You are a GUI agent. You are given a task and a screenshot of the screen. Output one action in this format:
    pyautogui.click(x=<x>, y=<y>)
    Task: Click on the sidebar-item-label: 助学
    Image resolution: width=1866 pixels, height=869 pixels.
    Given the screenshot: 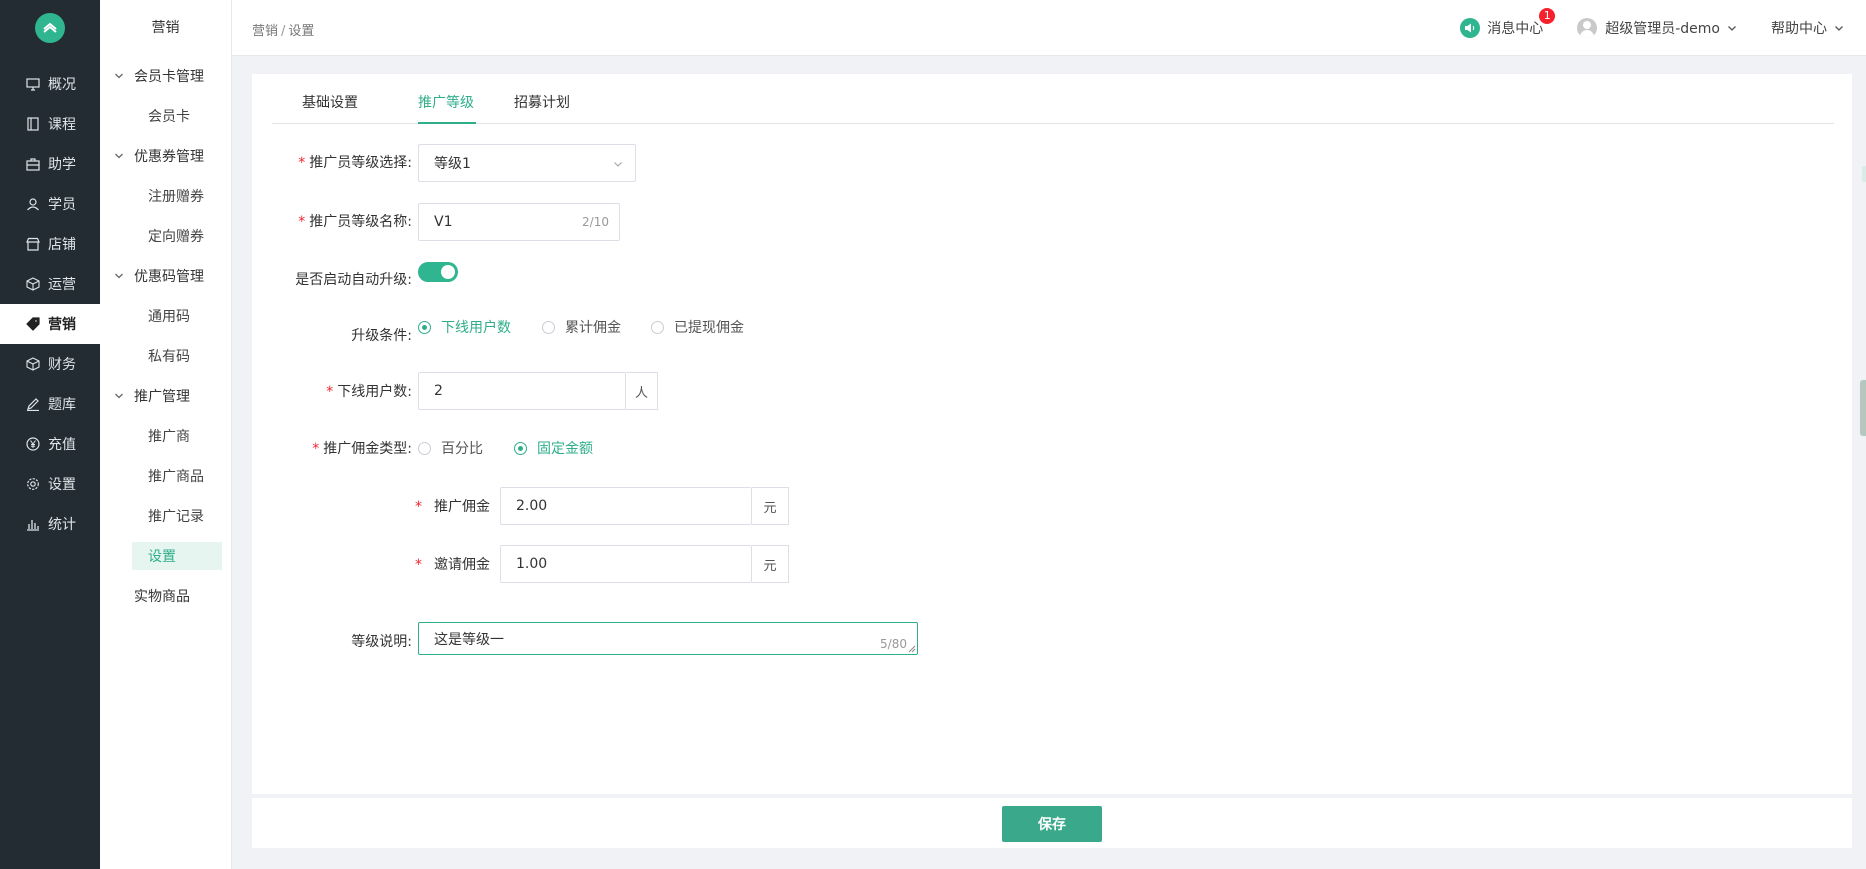 What is the action you would take?
    pyautogui.click(x=62, y=165)
    